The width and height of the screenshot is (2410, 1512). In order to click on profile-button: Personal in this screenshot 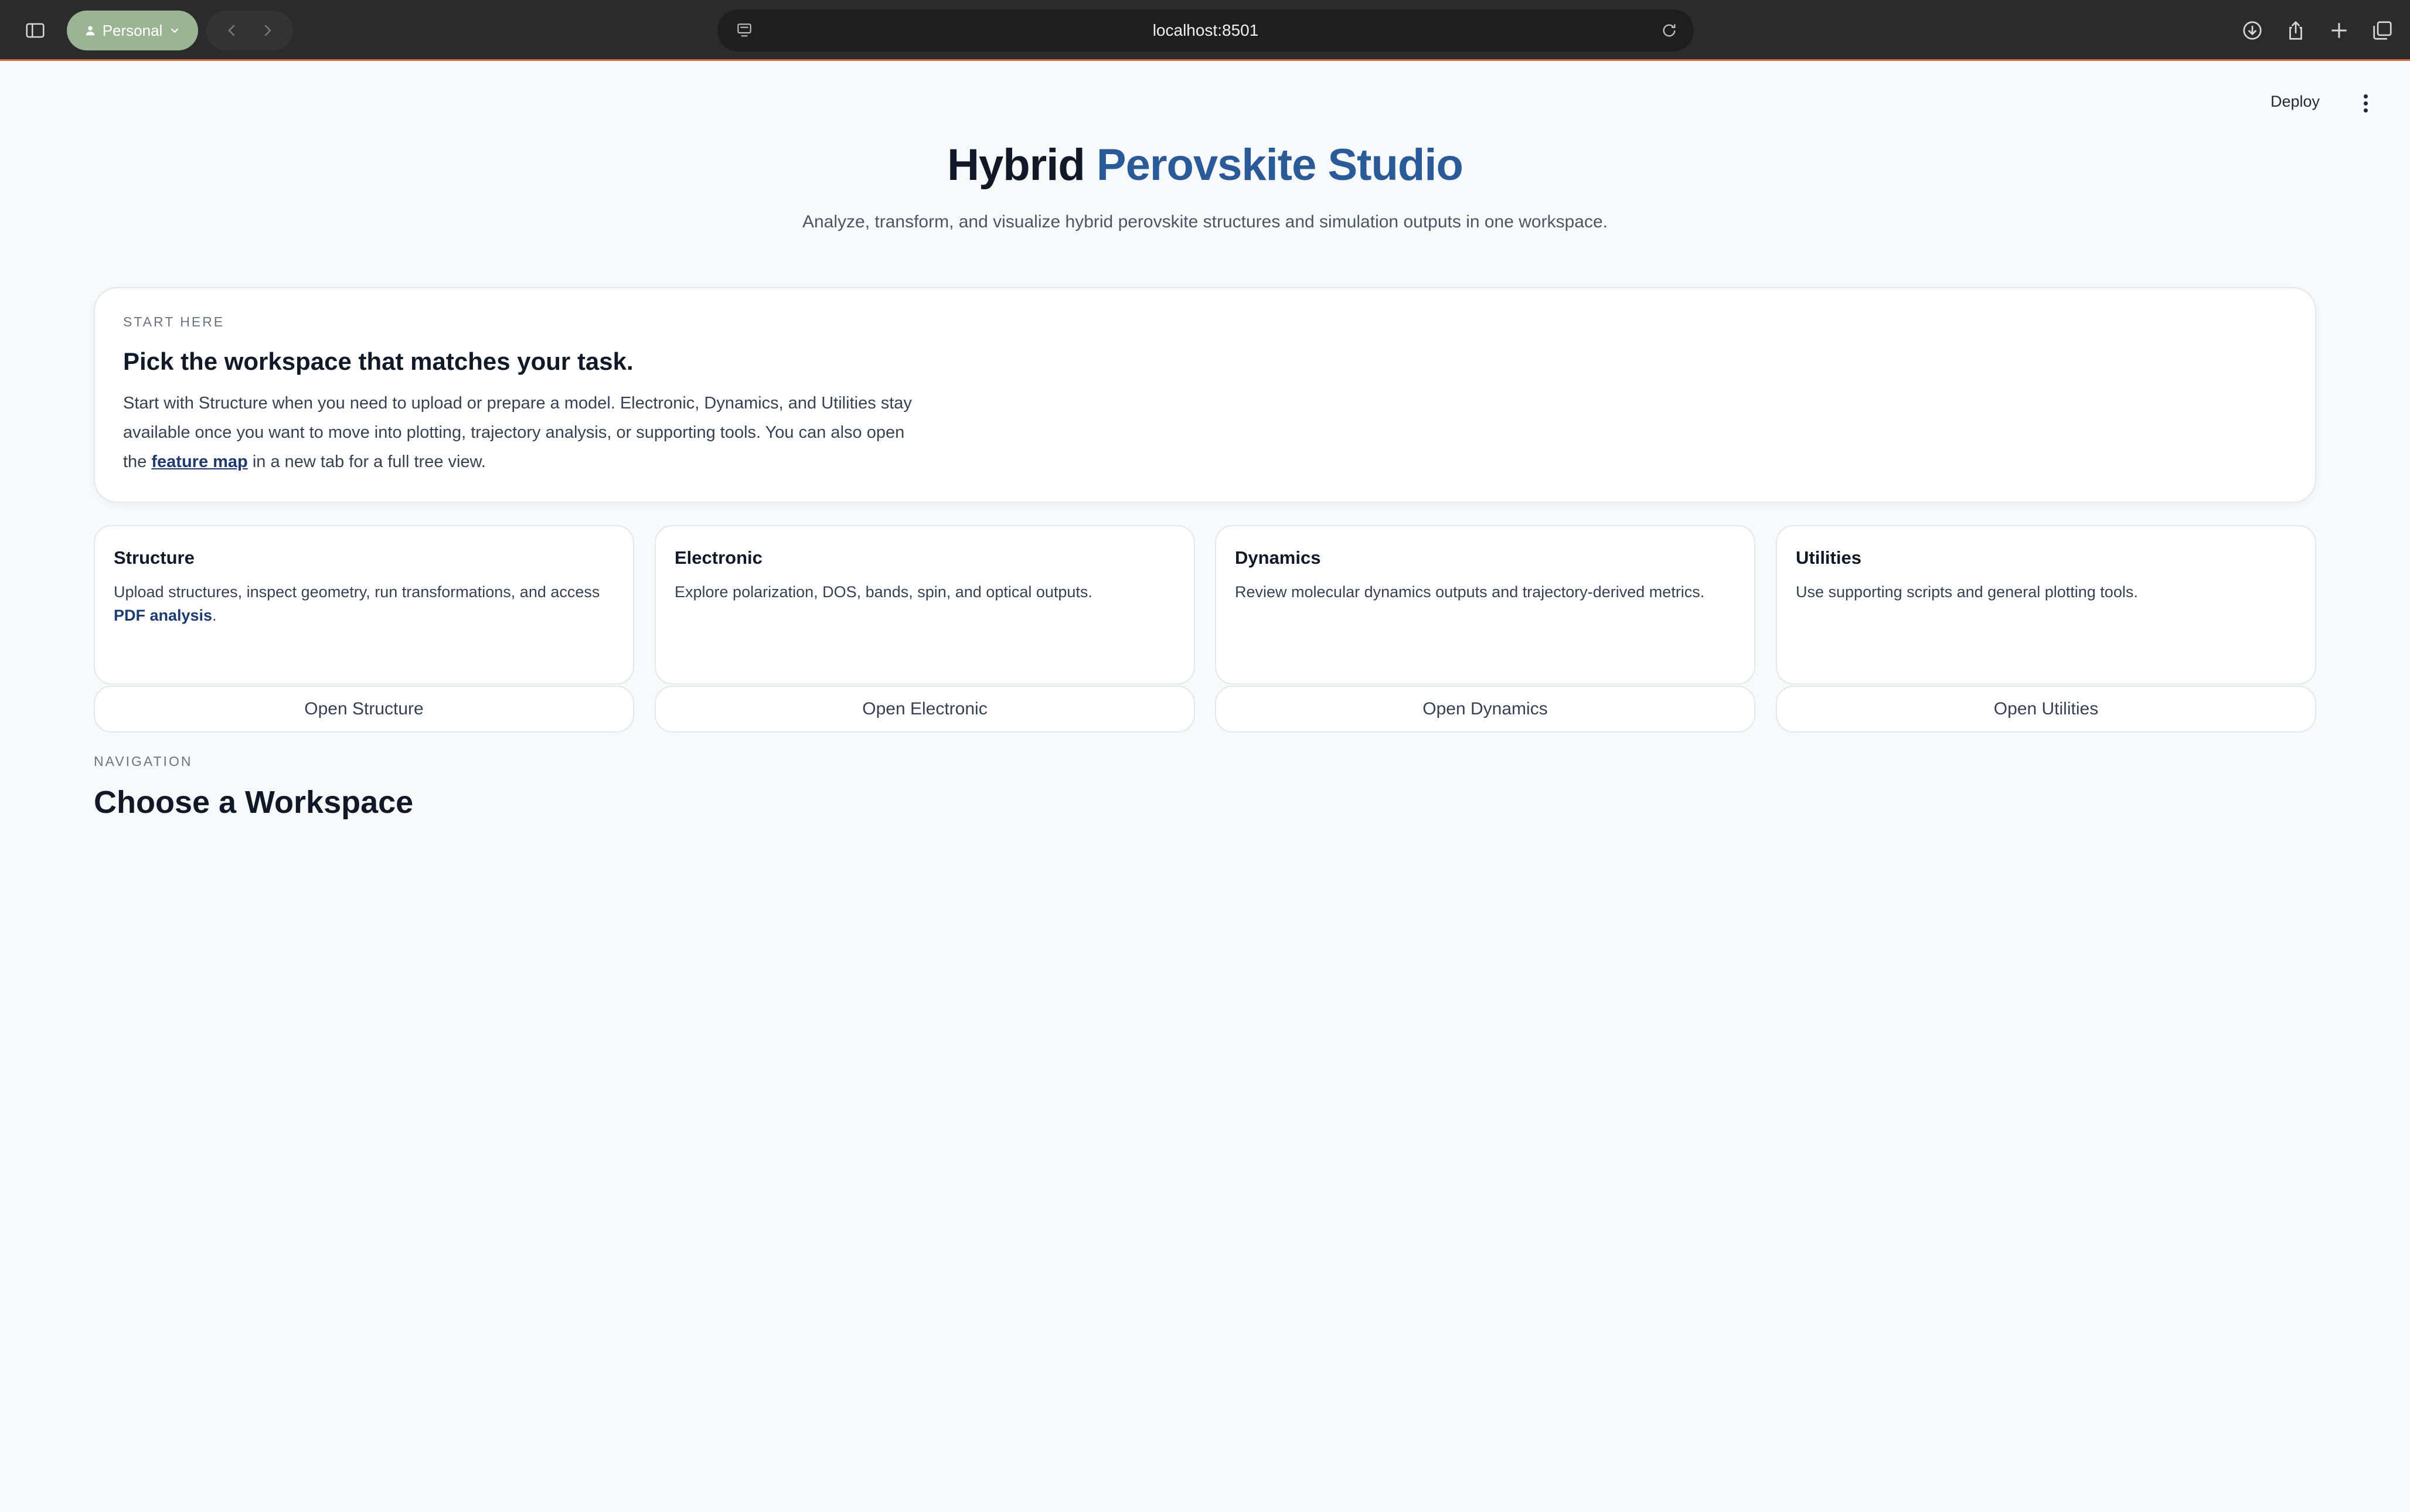, I will do `click(132, 30)`.